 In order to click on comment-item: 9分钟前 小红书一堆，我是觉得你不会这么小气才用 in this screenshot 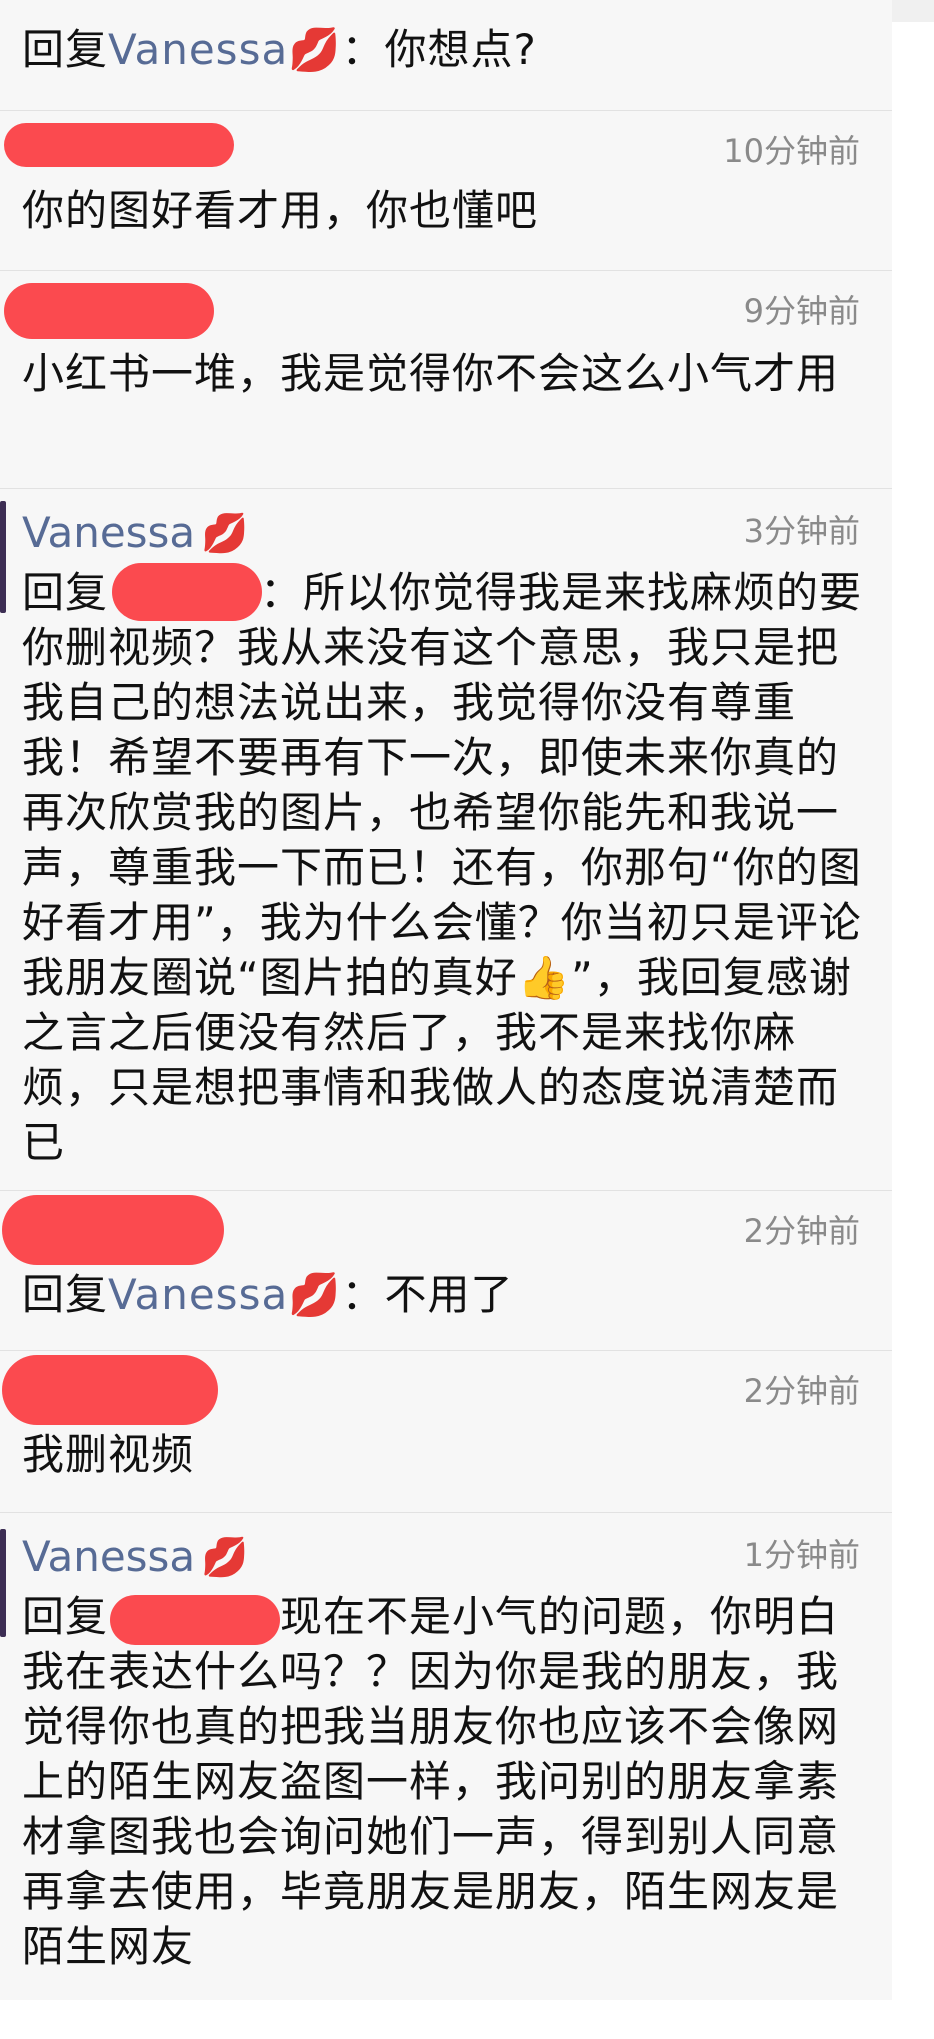, I will do `click(446, 379)`.